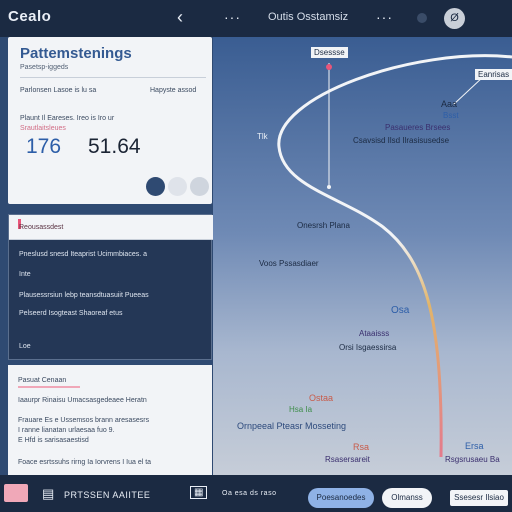 The image size is (512, 512). What do you see at coordinates (323, 225) in the screenshot?
I see `map-label: Onesrsh Plana` at bounding box center [323, 225].